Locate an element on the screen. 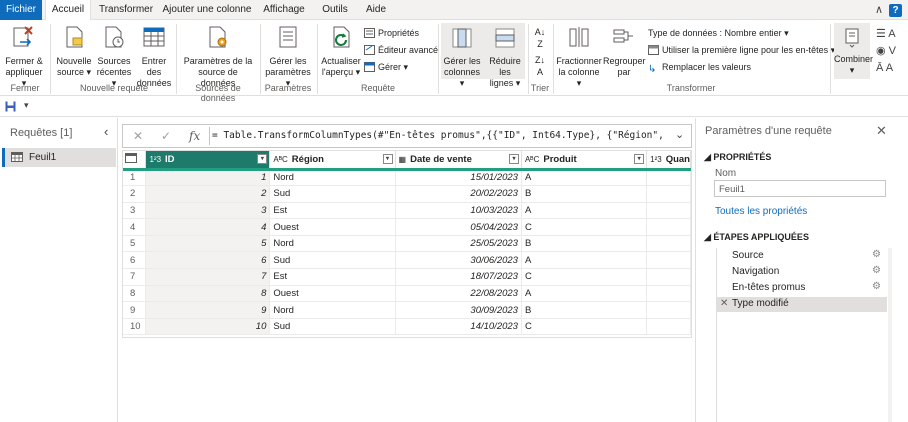 The width and height of the screenshot is (908, 422). query-name-input: Feuil1 is located at coordinates (800, 188).